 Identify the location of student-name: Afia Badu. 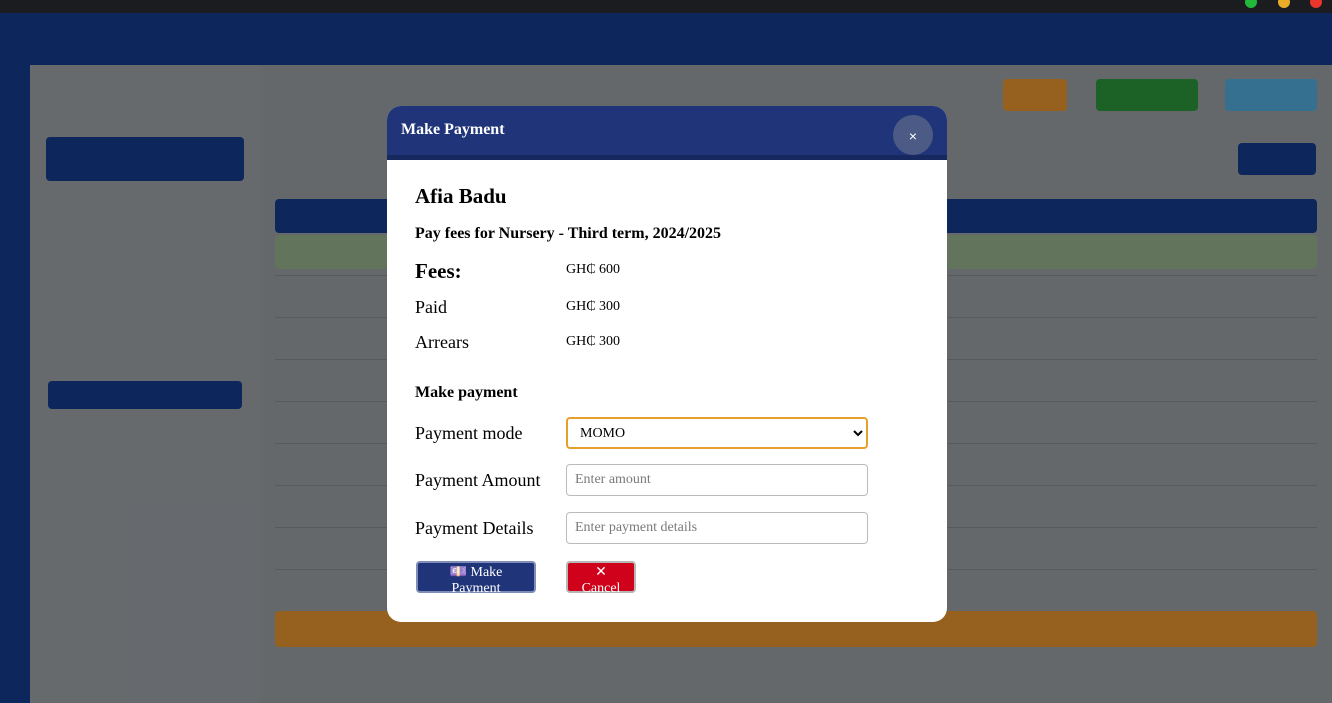
(461, 196).